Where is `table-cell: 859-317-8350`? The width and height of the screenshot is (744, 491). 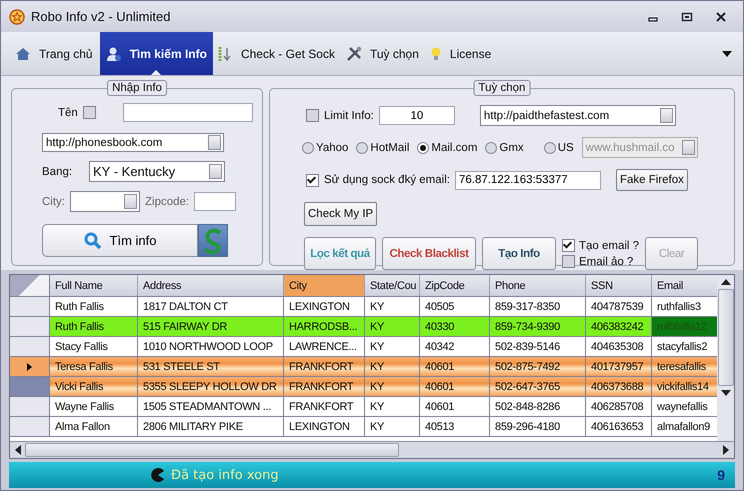 table-cell: 859-317-8350 is located at coordinates (538, 306).